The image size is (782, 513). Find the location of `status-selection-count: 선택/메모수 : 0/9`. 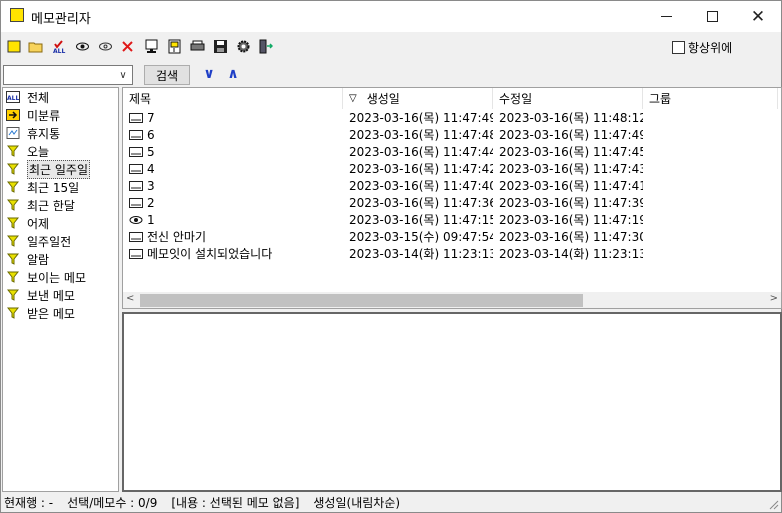

status-selection-count: 선택/메모수 : 0/9 is located at coordinates (112, 502).